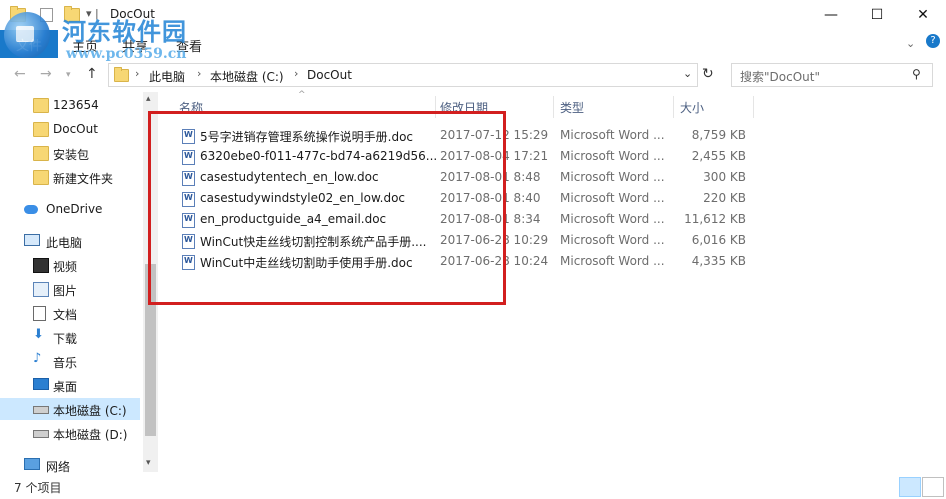 This screenshot has width=946, height=499. I want to click on highlight-annotation, so click(327, 208).